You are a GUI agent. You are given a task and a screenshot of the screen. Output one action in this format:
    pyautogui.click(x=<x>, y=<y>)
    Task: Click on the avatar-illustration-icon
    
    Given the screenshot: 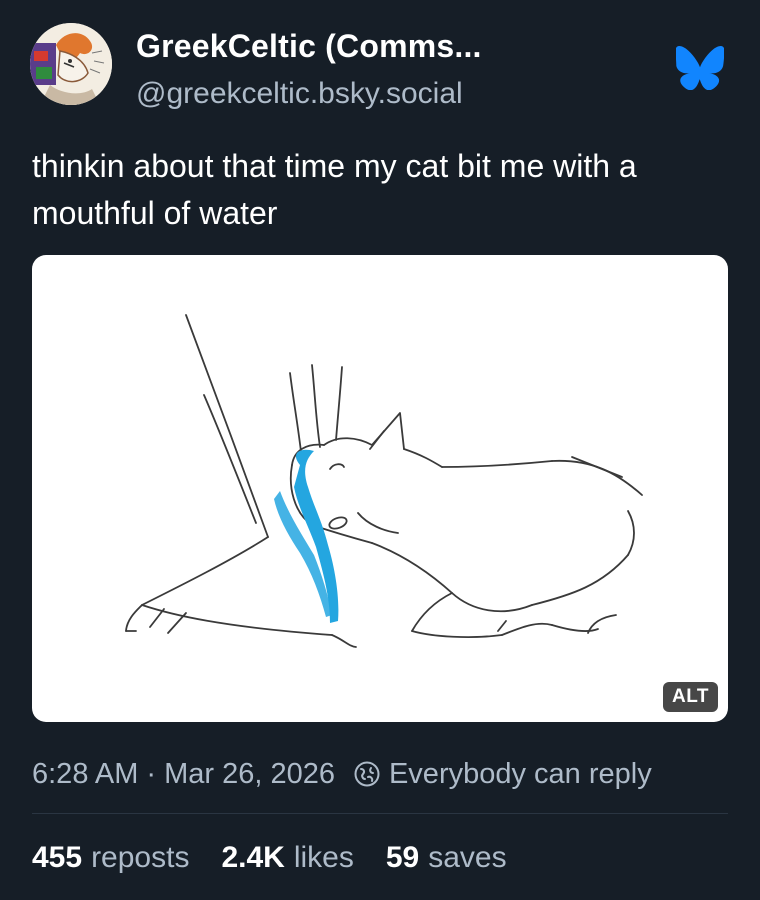 What is the action you would take?
    pyautogui.click(x=71, y=64)
    